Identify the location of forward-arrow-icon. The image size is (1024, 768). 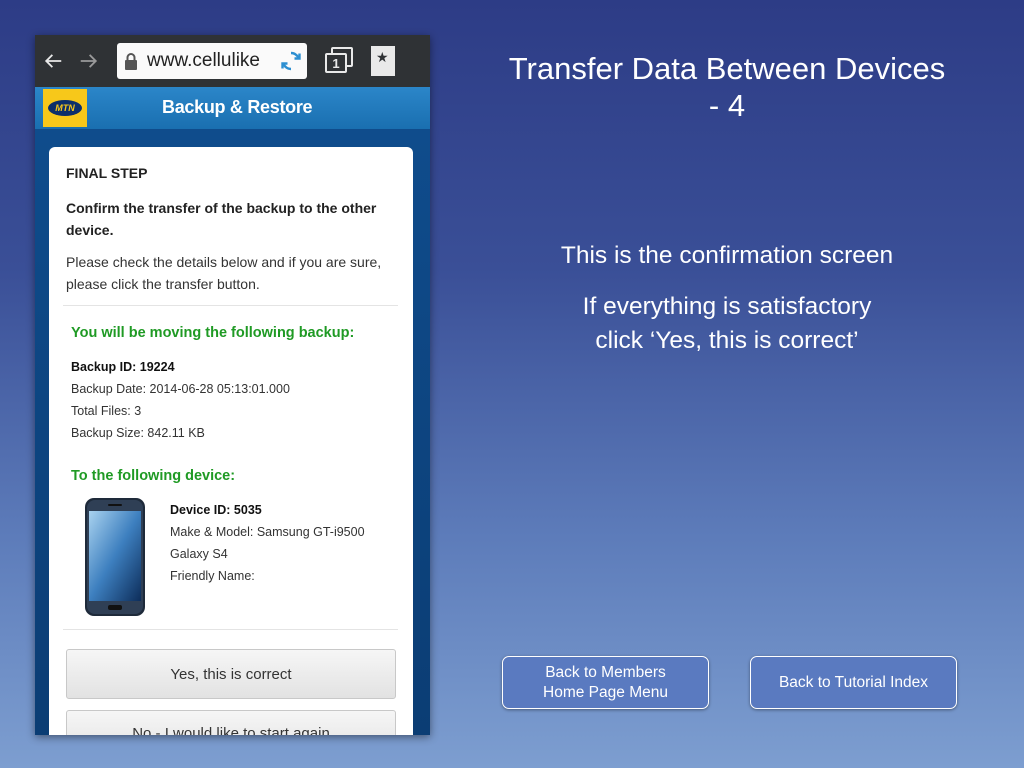
(89, 61).